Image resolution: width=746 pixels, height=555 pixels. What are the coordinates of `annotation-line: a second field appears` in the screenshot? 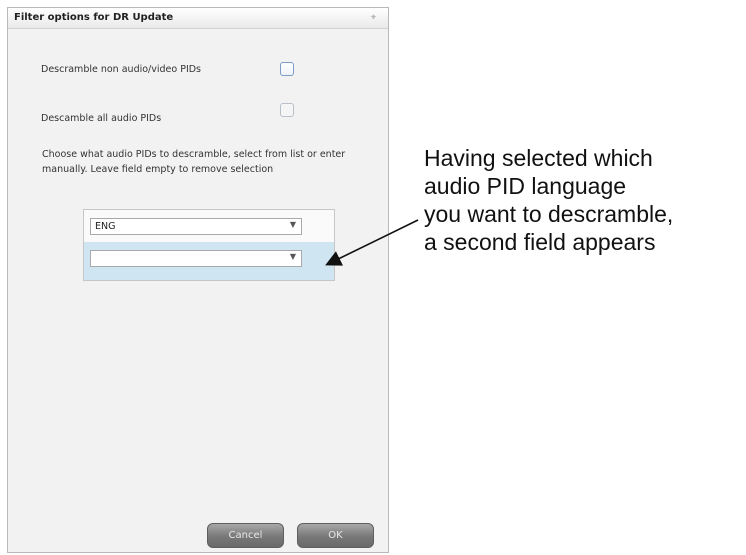 It's located at (540, 242).